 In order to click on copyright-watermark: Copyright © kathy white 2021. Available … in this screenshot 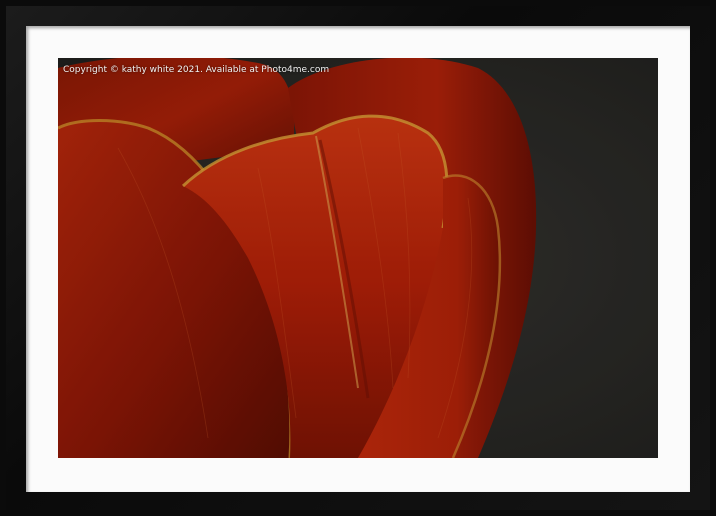, I will do `click(196, 70)`.